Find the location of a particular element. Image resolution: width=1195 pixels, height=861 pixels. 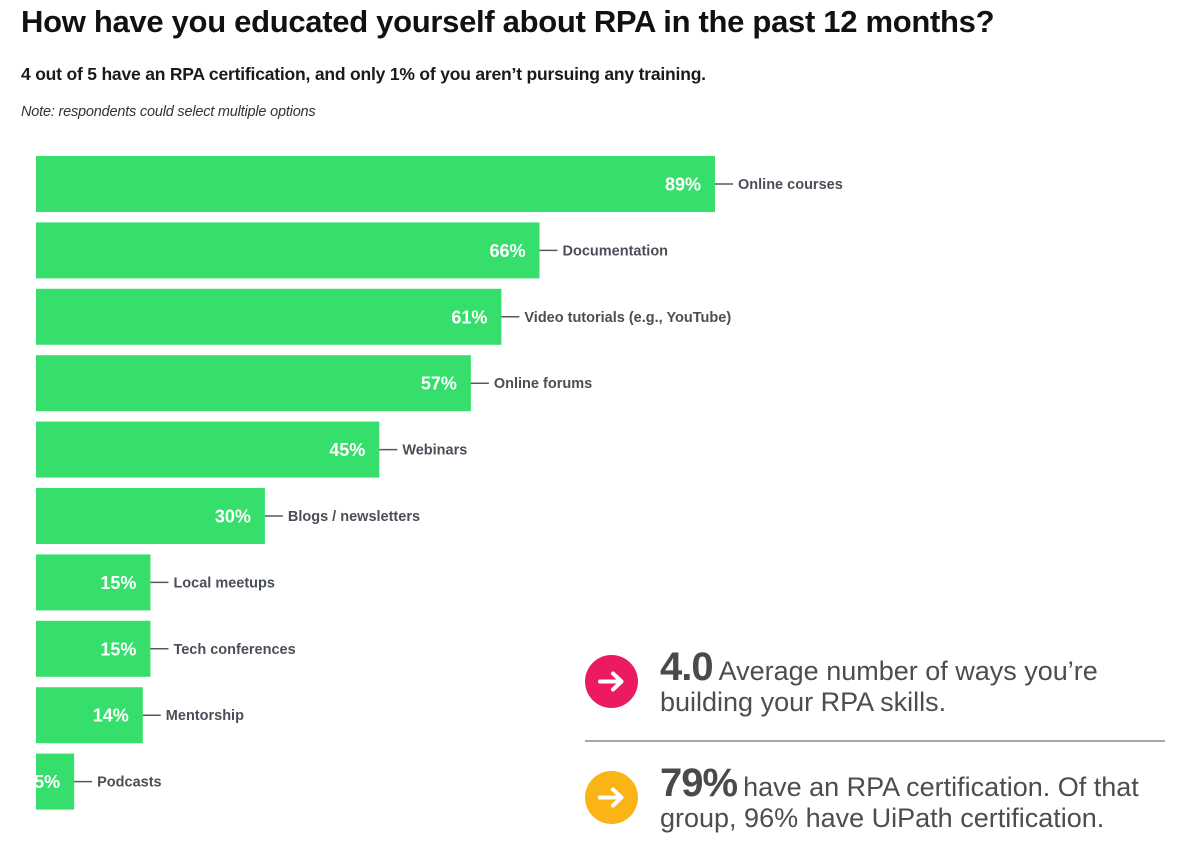

bar-group: 15% Local meetups is located at coordinates (155, 582).